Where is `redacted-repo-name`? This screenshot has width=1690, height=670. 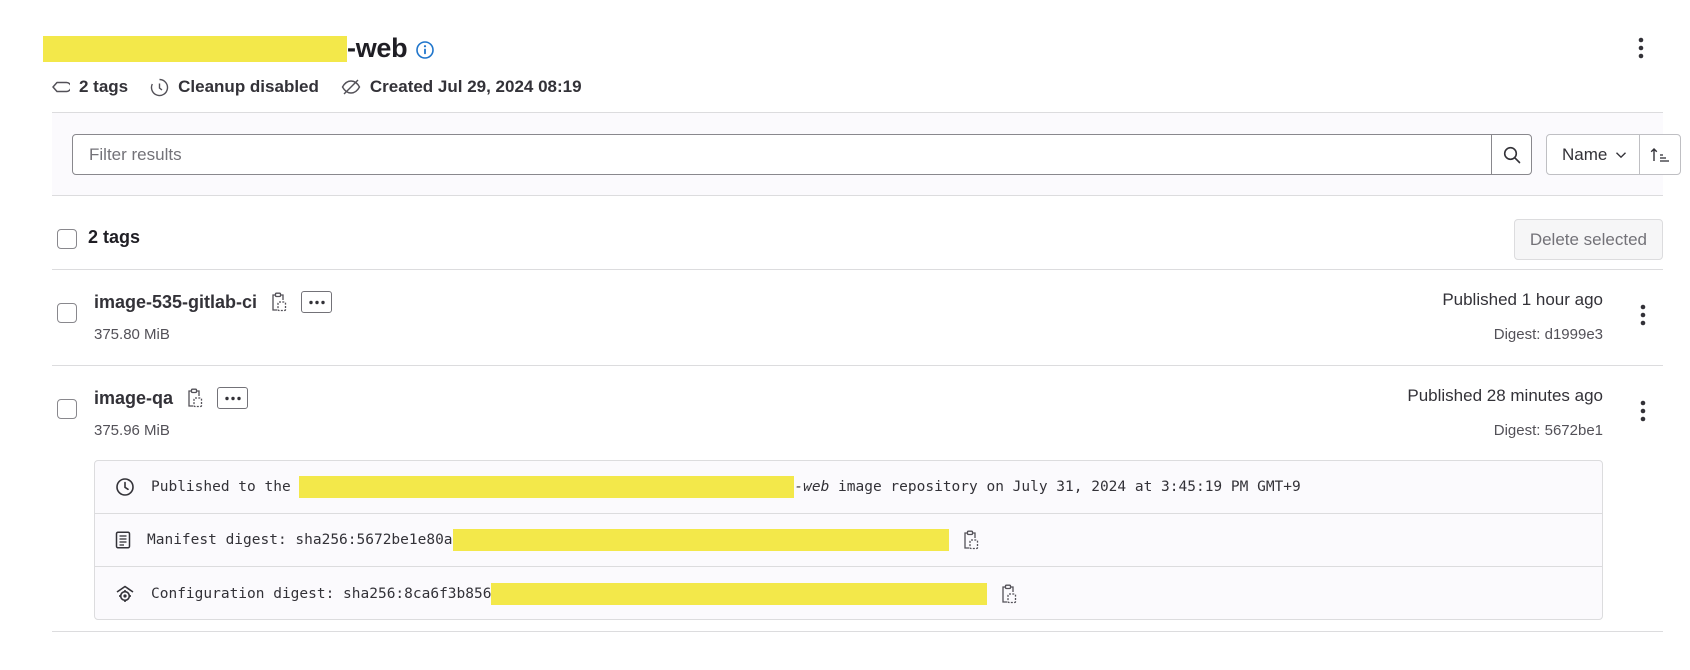
redacted-repo-name is located at coordinates (195, 49).